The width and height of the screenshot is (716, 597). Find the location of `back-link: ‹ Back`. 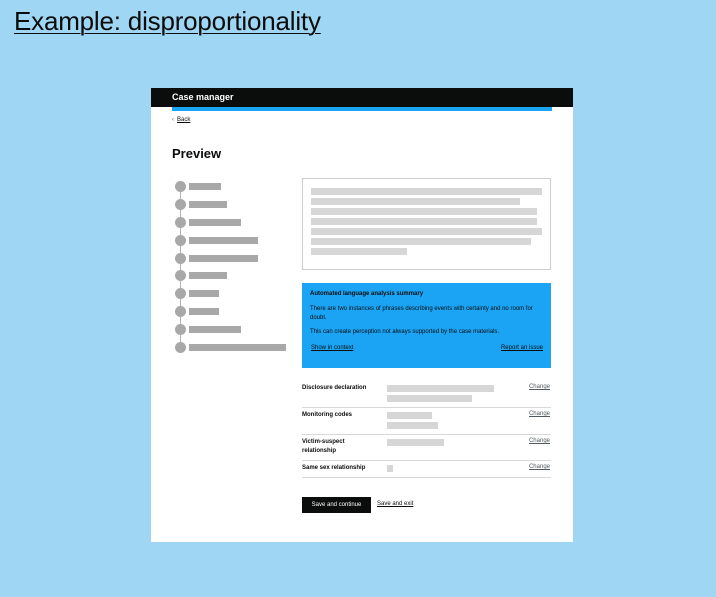

back-link: ‹ Back is located at coordinates (181, 120).